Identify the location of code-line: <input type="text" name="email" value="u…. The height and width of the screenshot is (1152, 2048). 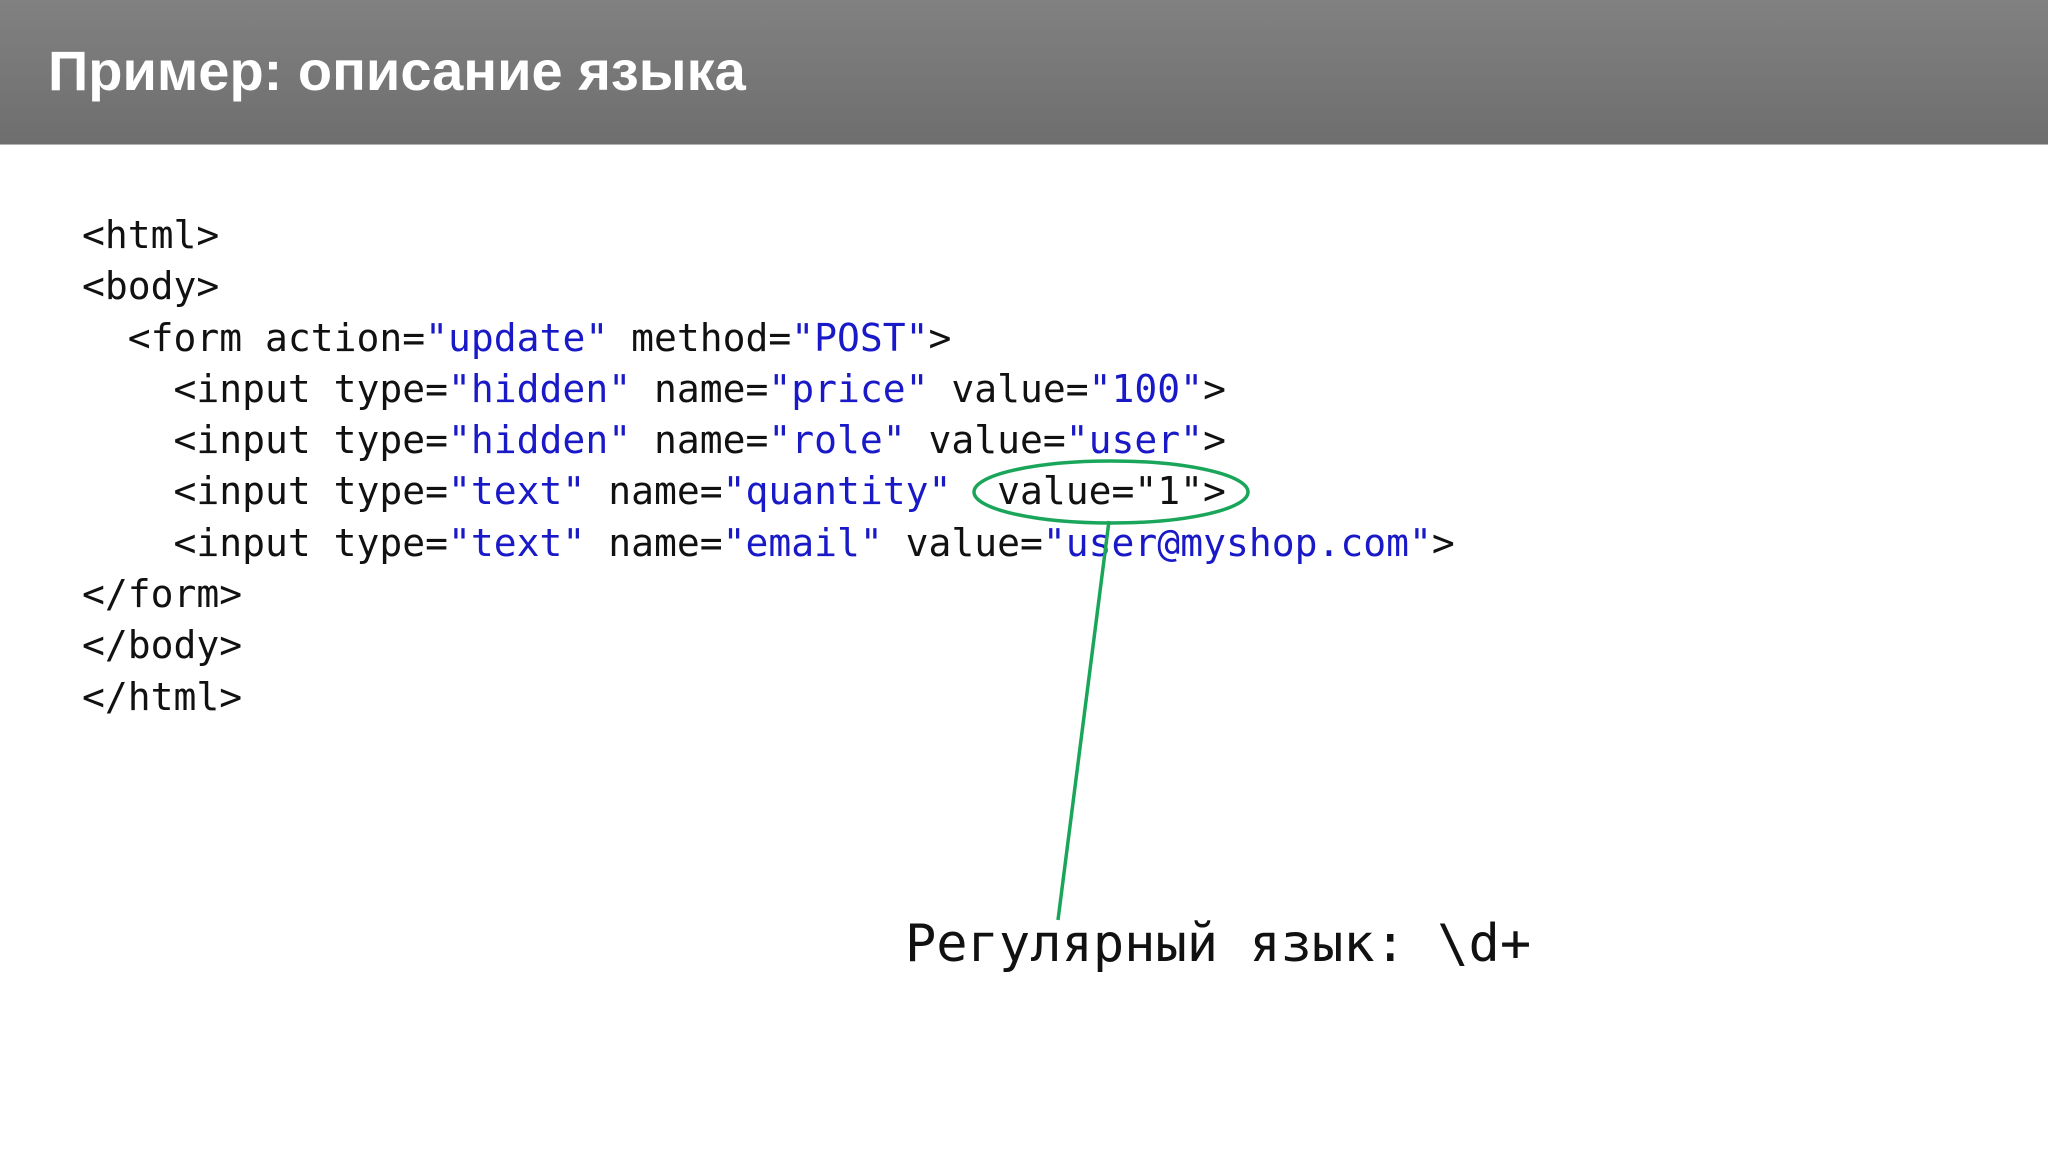
(768, 543).